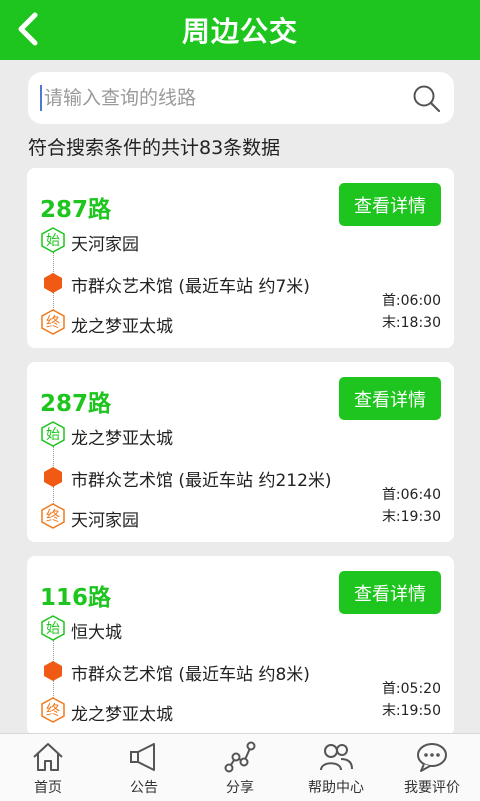 The width and height of the screenshot is (480, 801). I want to click on route-name: 116路, so click(76, 598).